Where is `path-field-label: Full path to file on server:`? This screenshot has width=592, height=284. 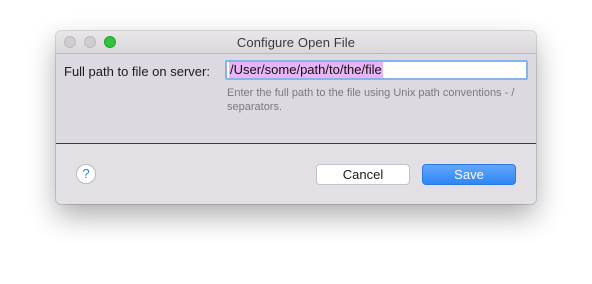
path-field-label: Full path to file on server: is located at coordinates (137, 71).